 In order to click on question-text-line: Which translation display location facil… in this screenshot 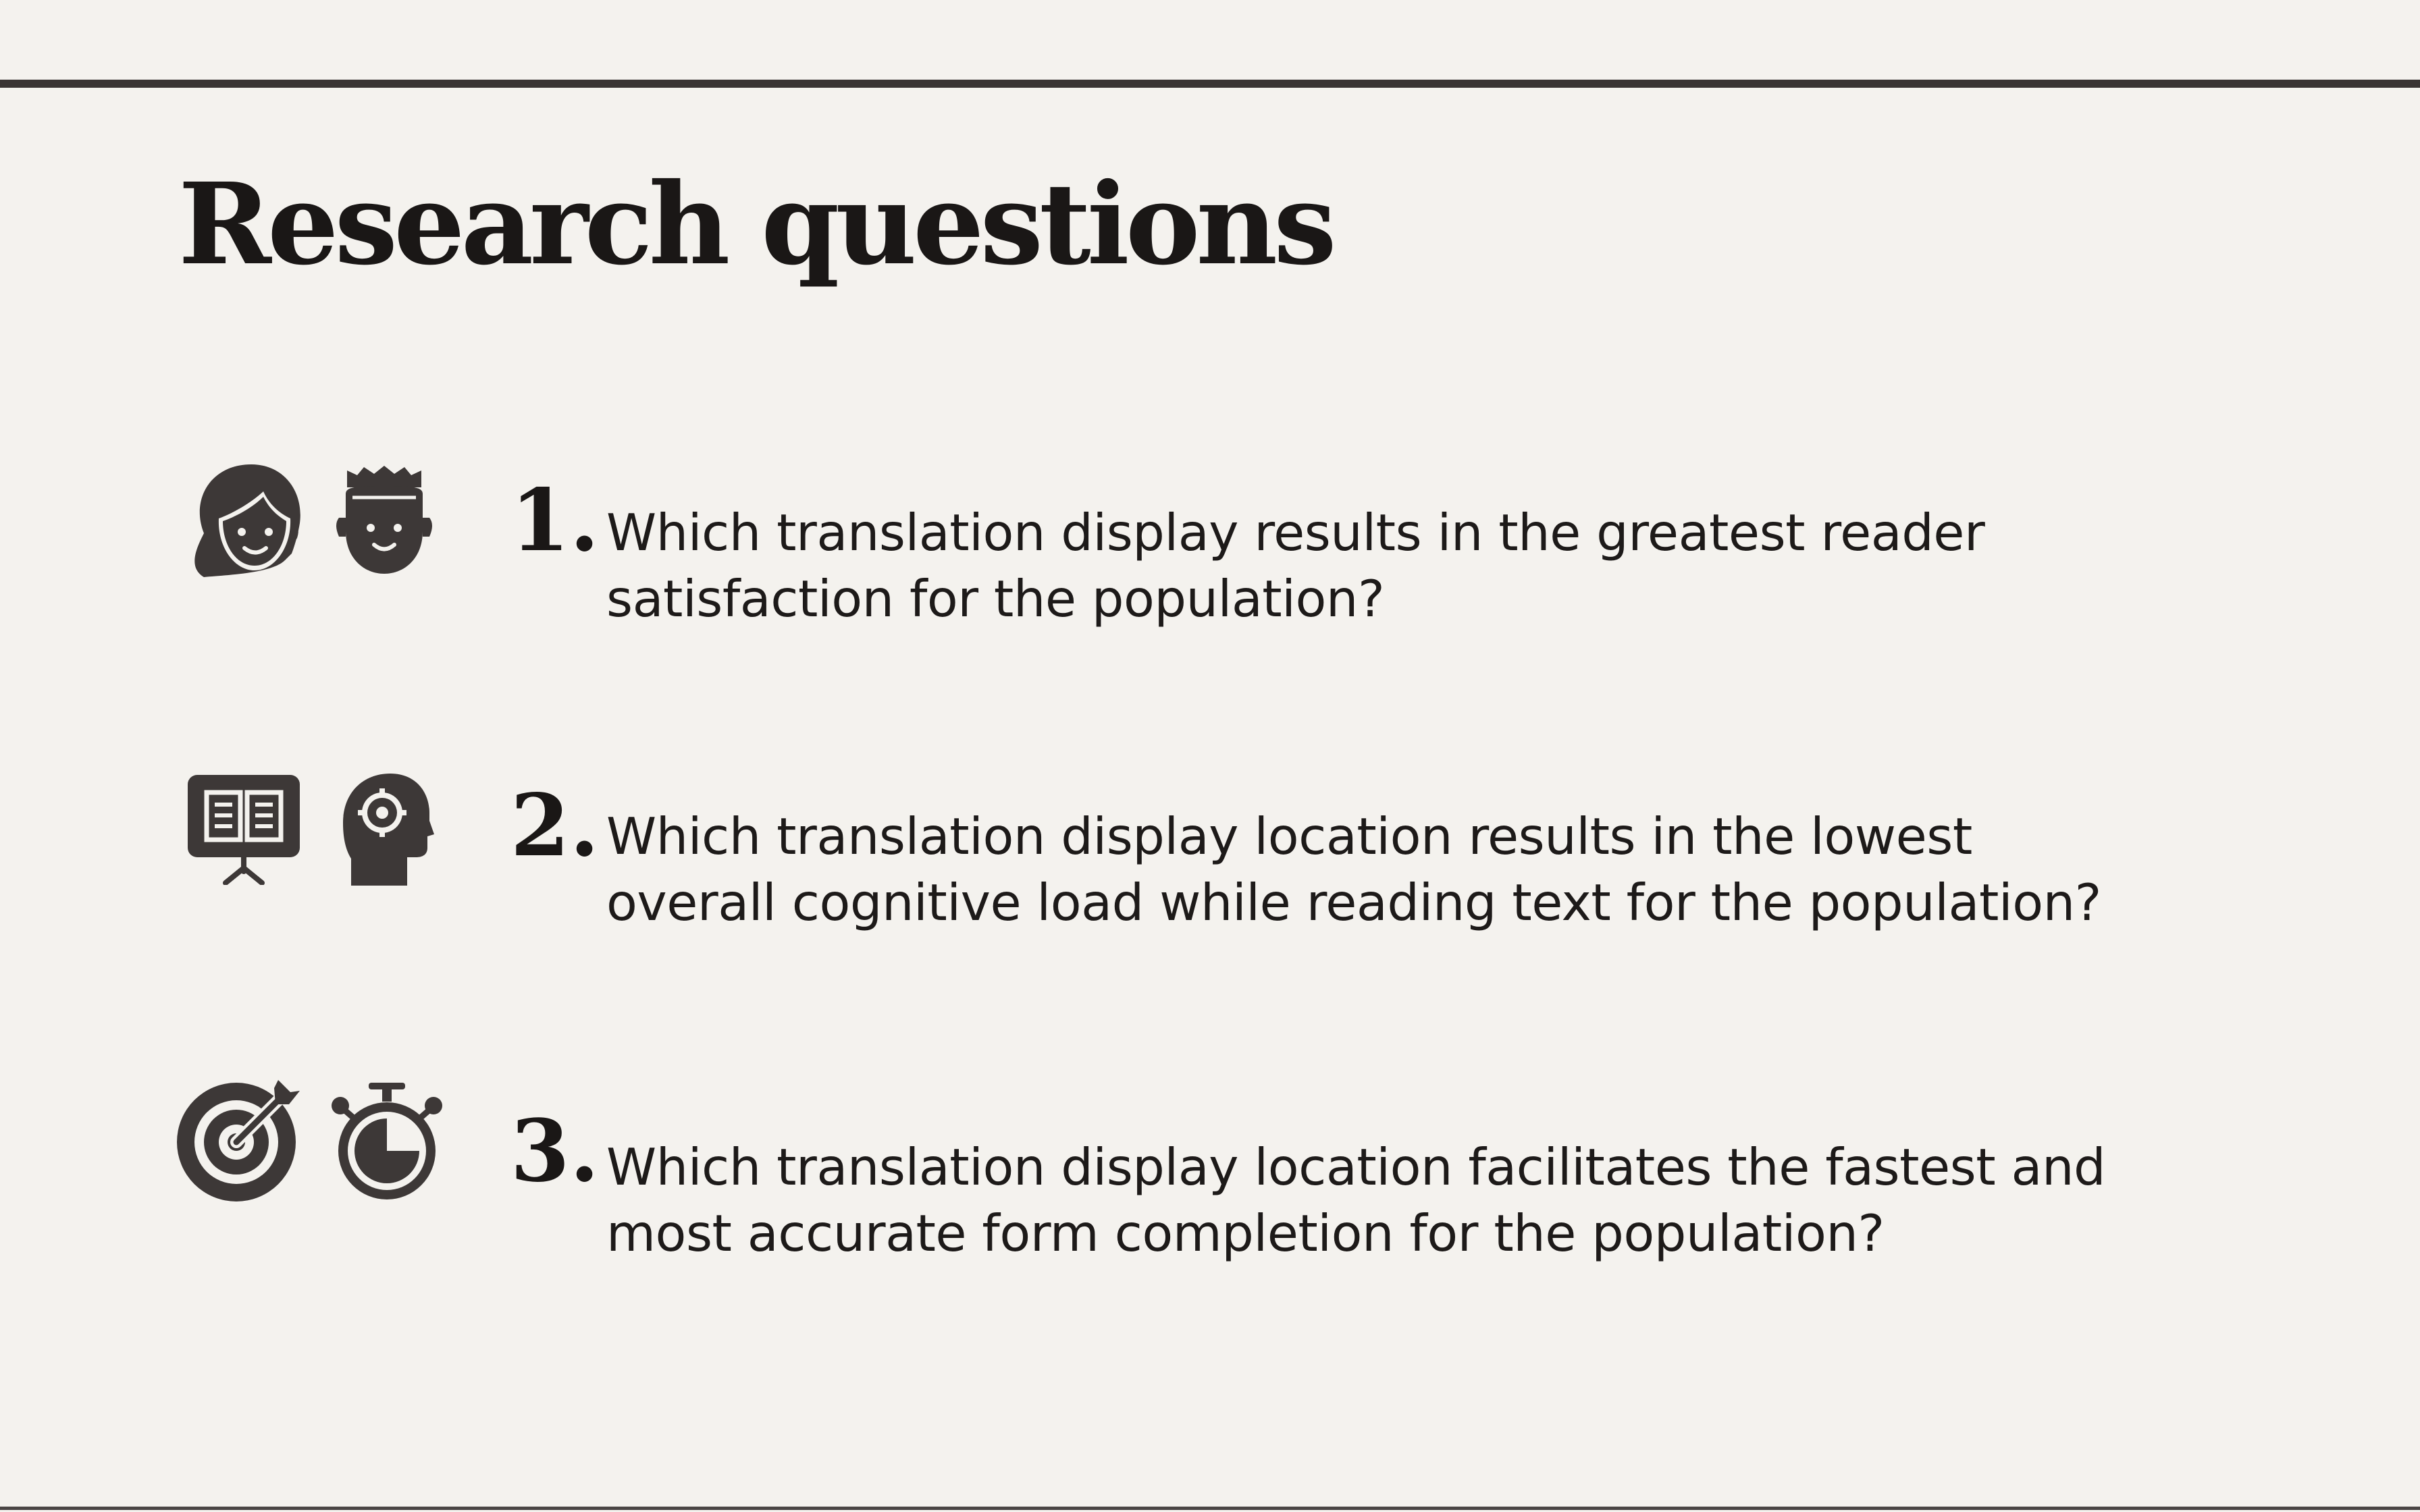, I will do `click(1356, 1167)`.